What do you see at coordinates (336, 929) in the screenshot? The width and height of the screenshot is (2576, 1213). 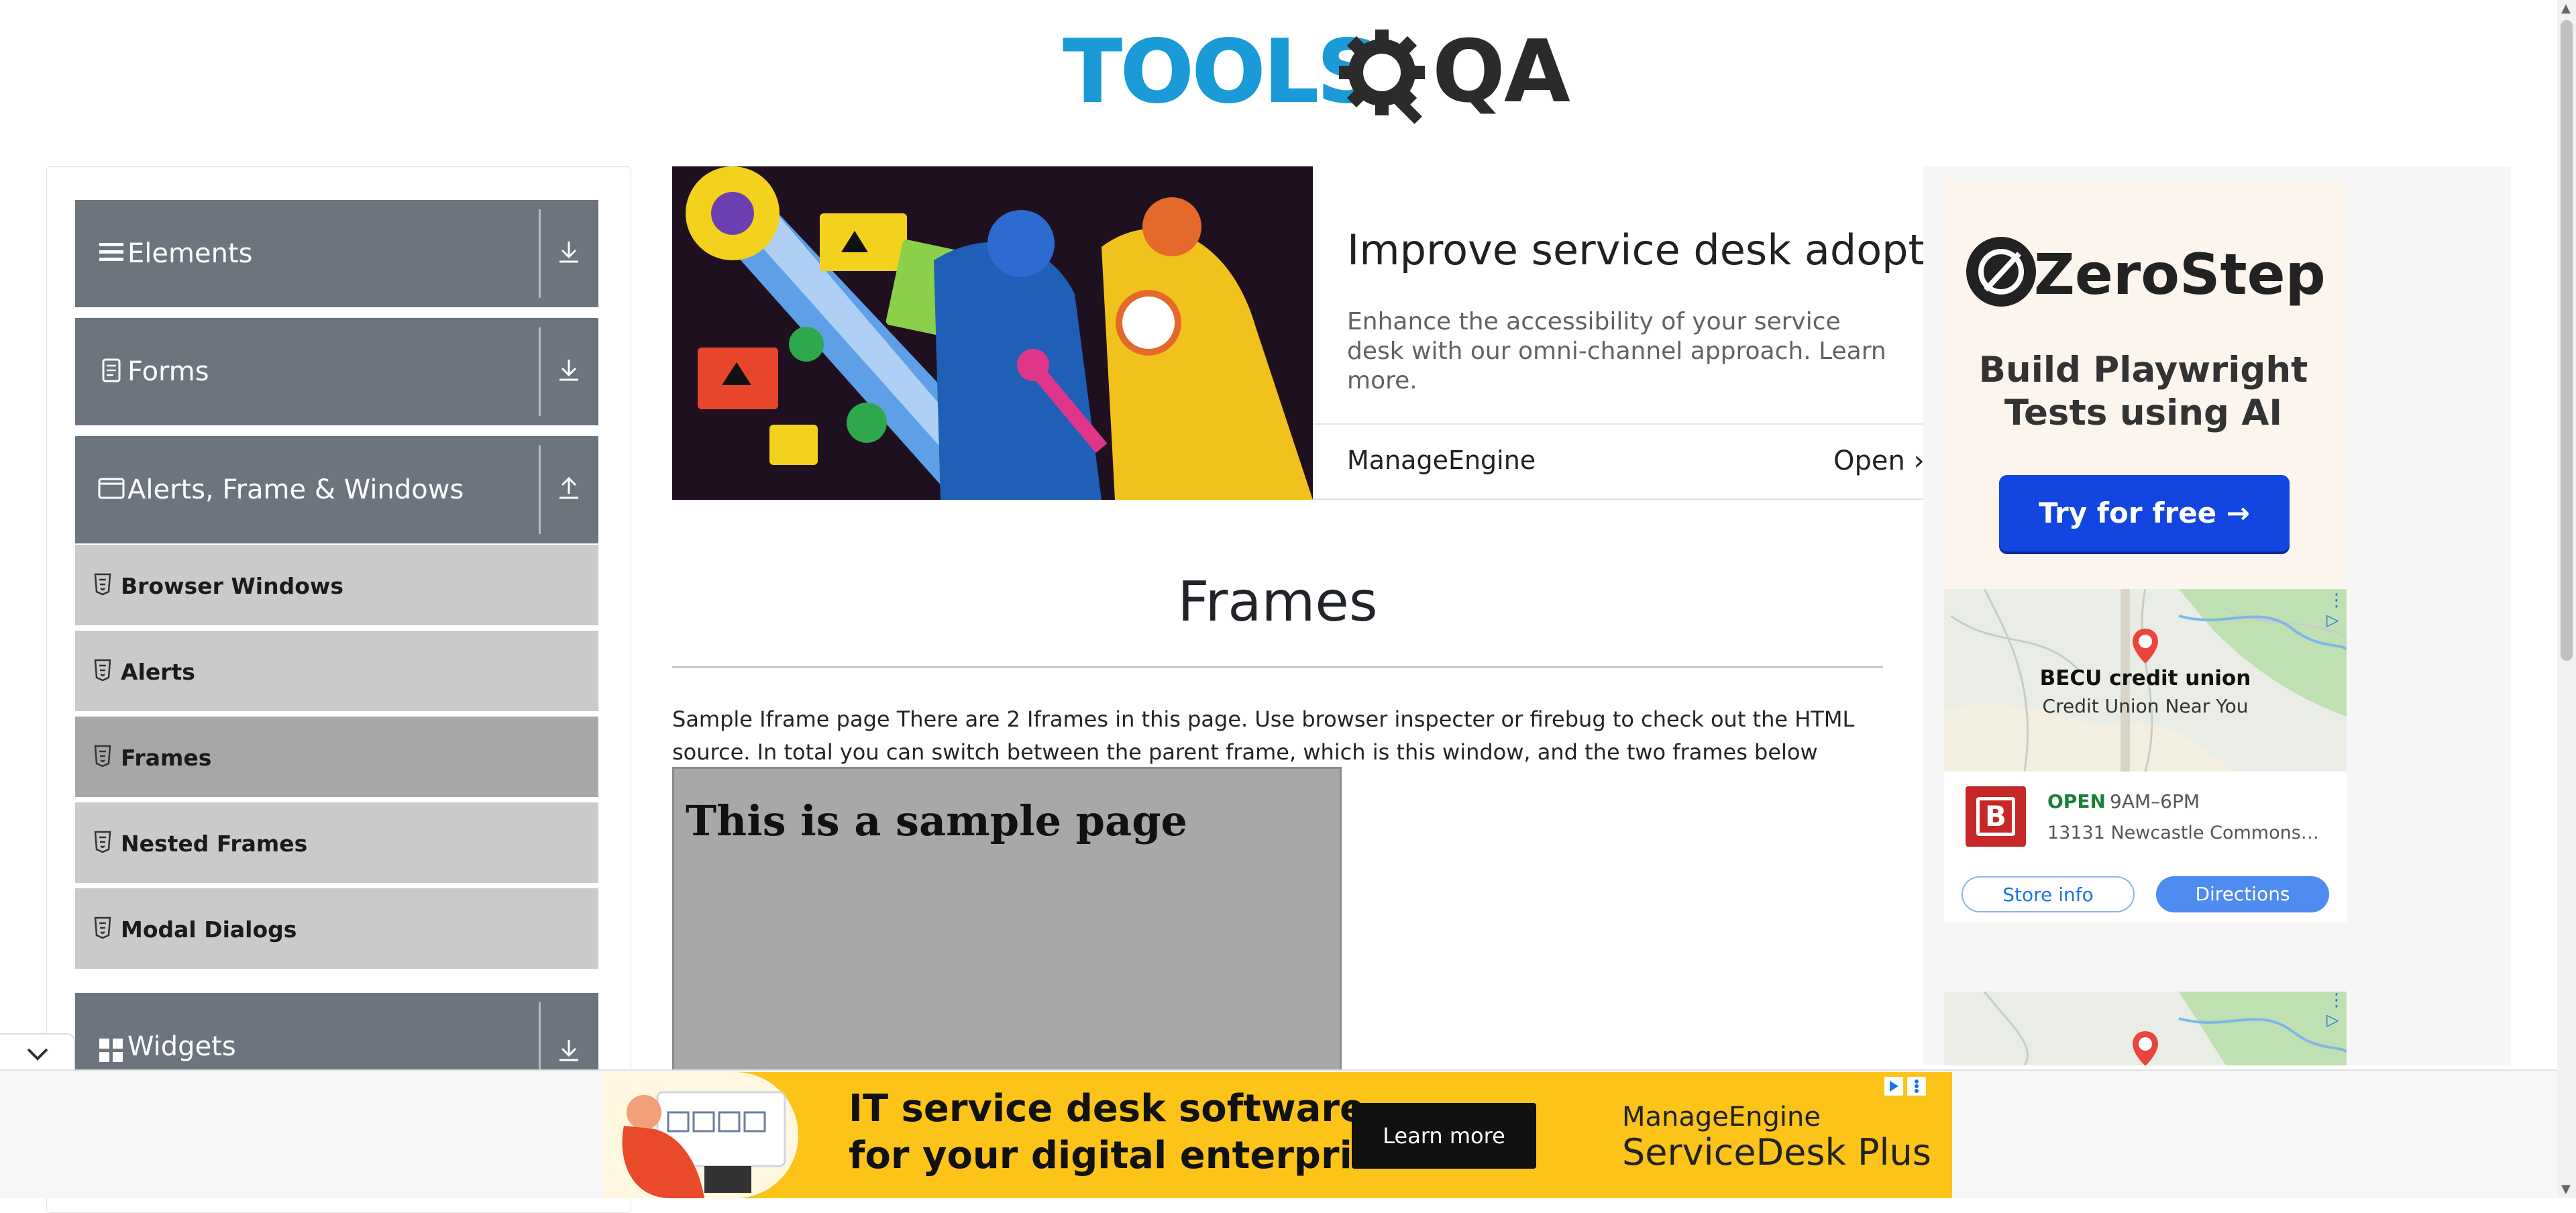 I see `sidebar-item-modal-dialogs: Modal Dialogs` at bounding box center [336, 929].